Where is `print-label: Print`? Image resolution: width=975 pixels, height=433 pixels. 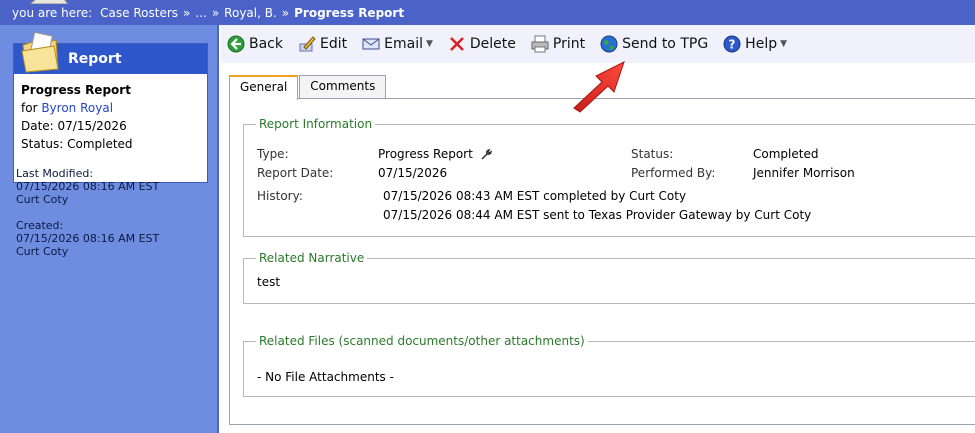
print-label: Print is located at coordinates (569, 44).